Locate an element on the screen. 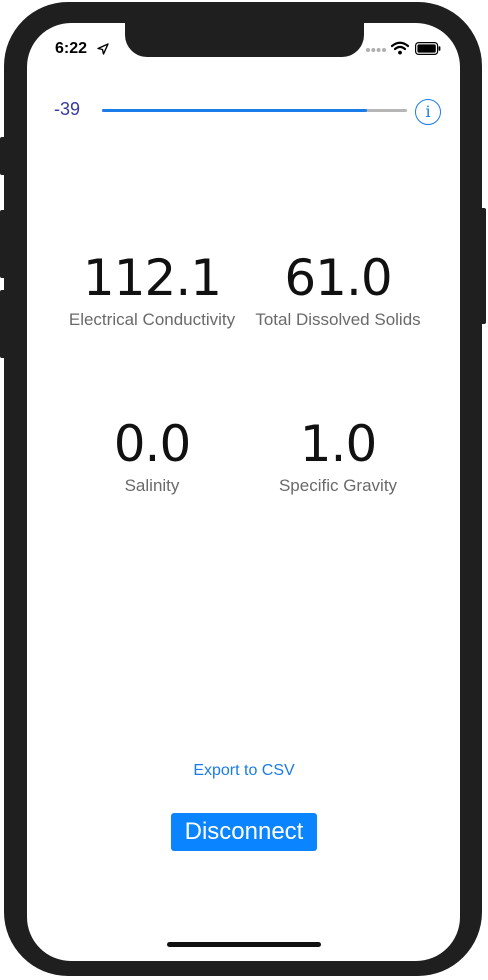  silent-switch is located at coordinates (3, 156).